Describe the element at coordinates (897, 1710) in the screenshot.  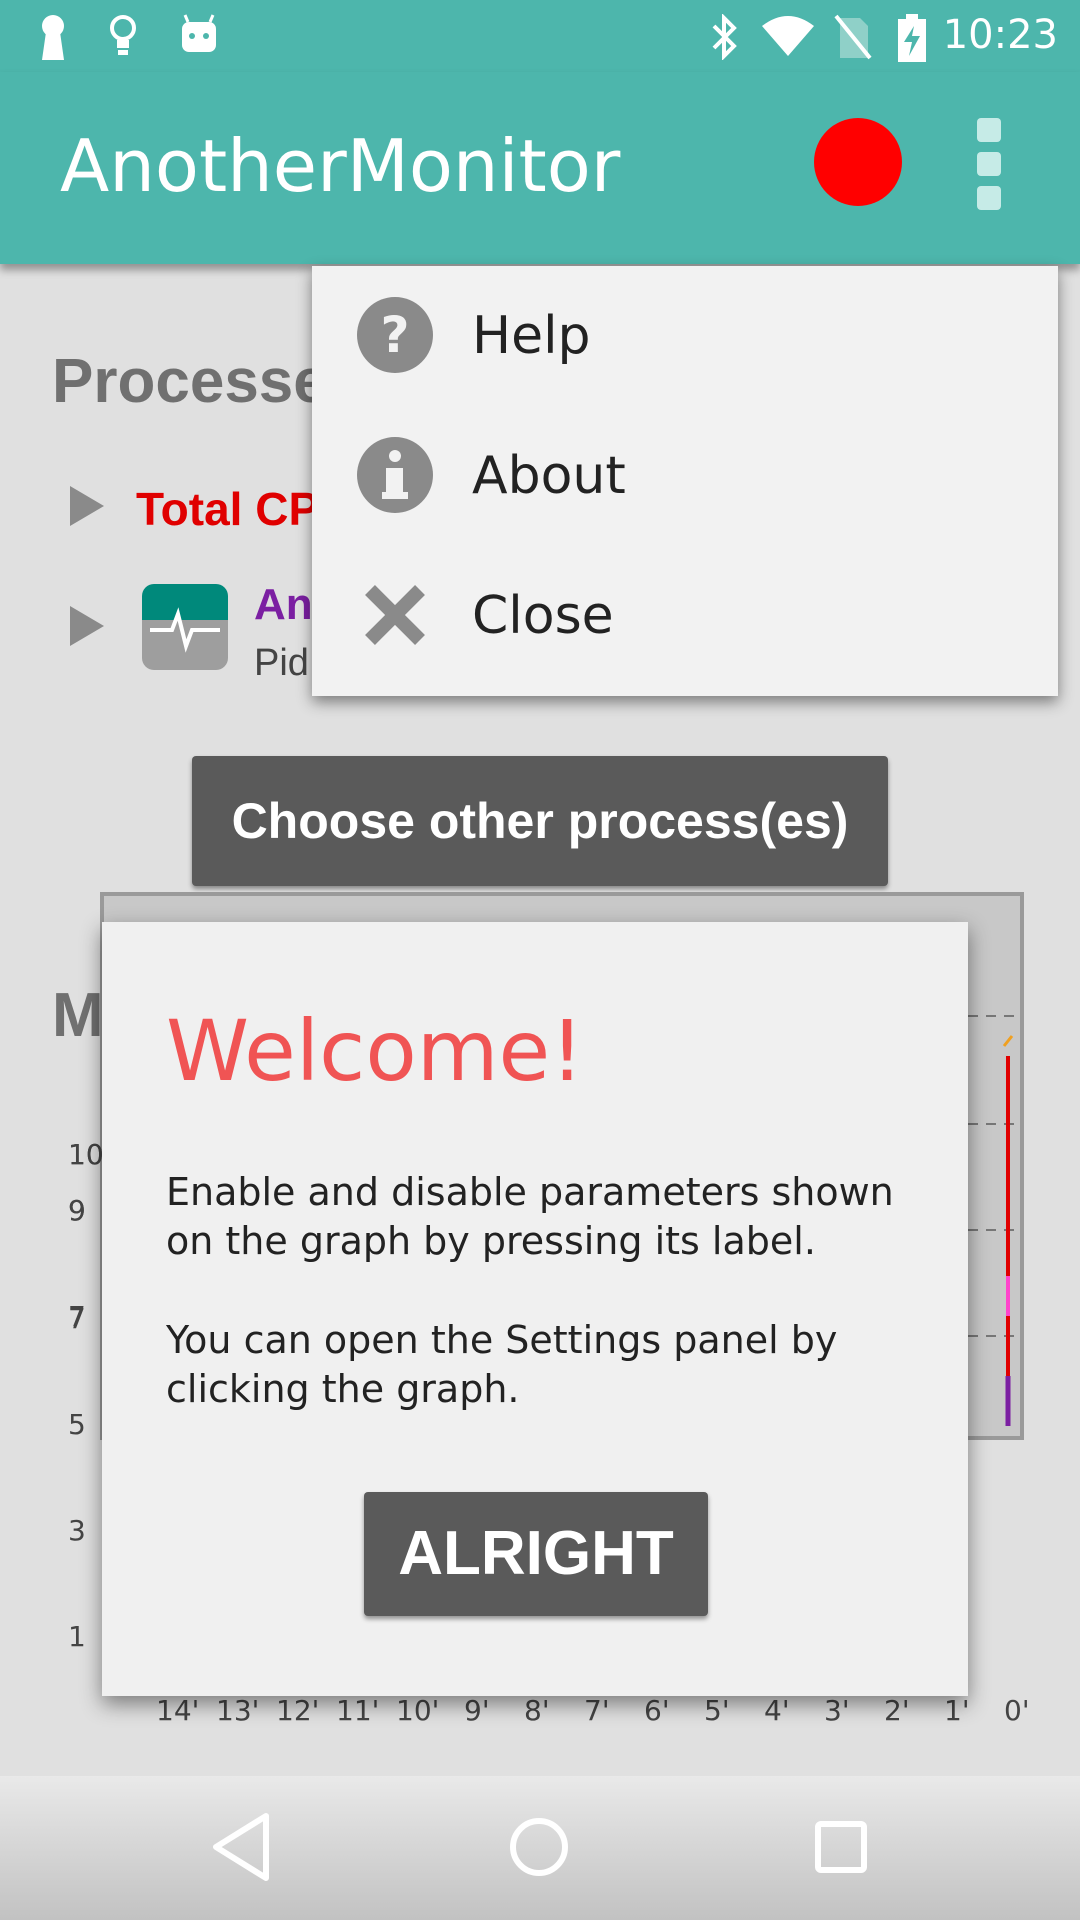
I see `x-tick-label: 2'` at that location.